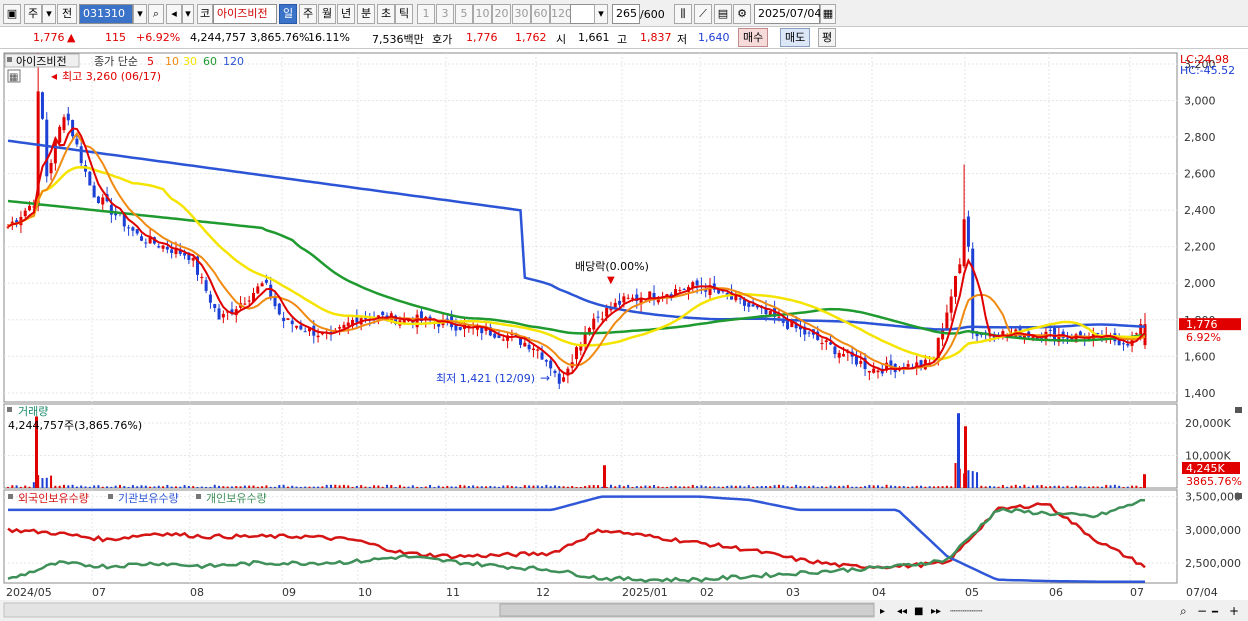 The height and width of the screenshot is (621, 1248). Describe the element at coordinates (742, 14) in the screenshot. I see `gear-icon: ⚙` at that location.